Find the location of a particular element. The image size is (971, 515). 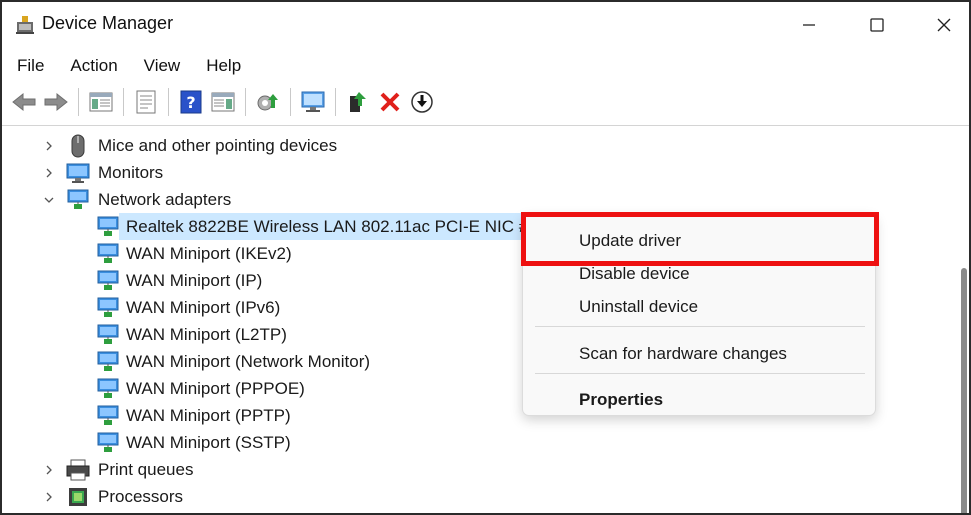

disable-device-button is located at coordinates (422, 102).